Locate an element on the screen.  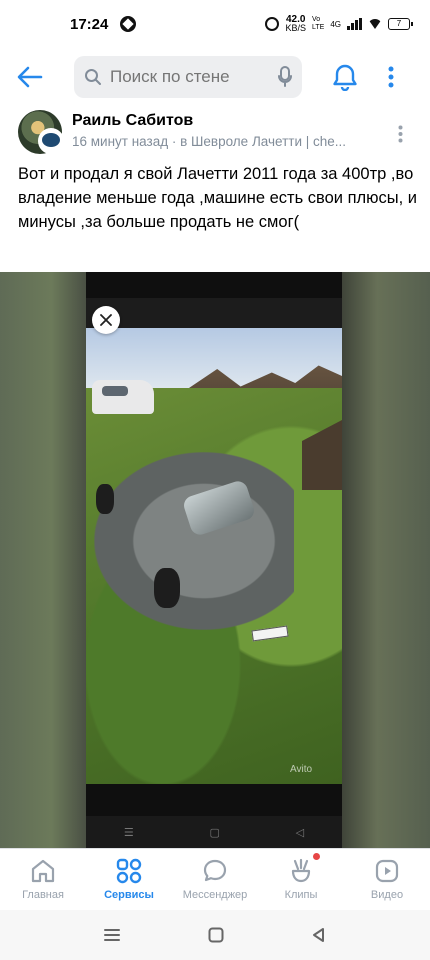
search-box is located at coordinates (188, 77).